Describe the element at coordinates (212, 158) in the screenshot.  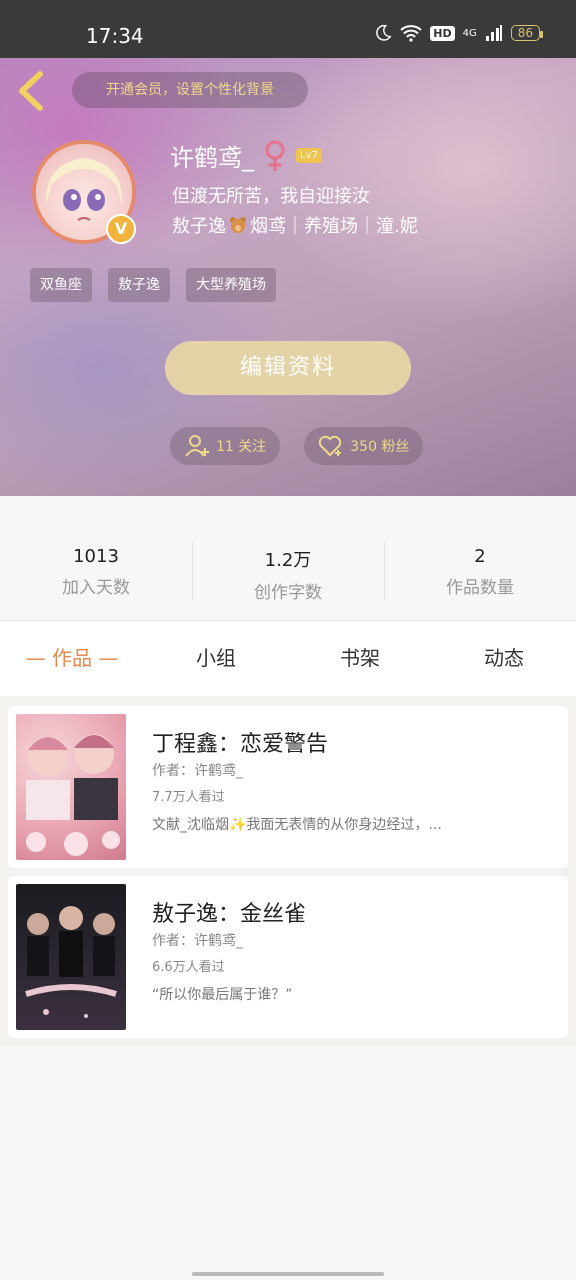
I see `username: 许鹤鸢_` at that location.